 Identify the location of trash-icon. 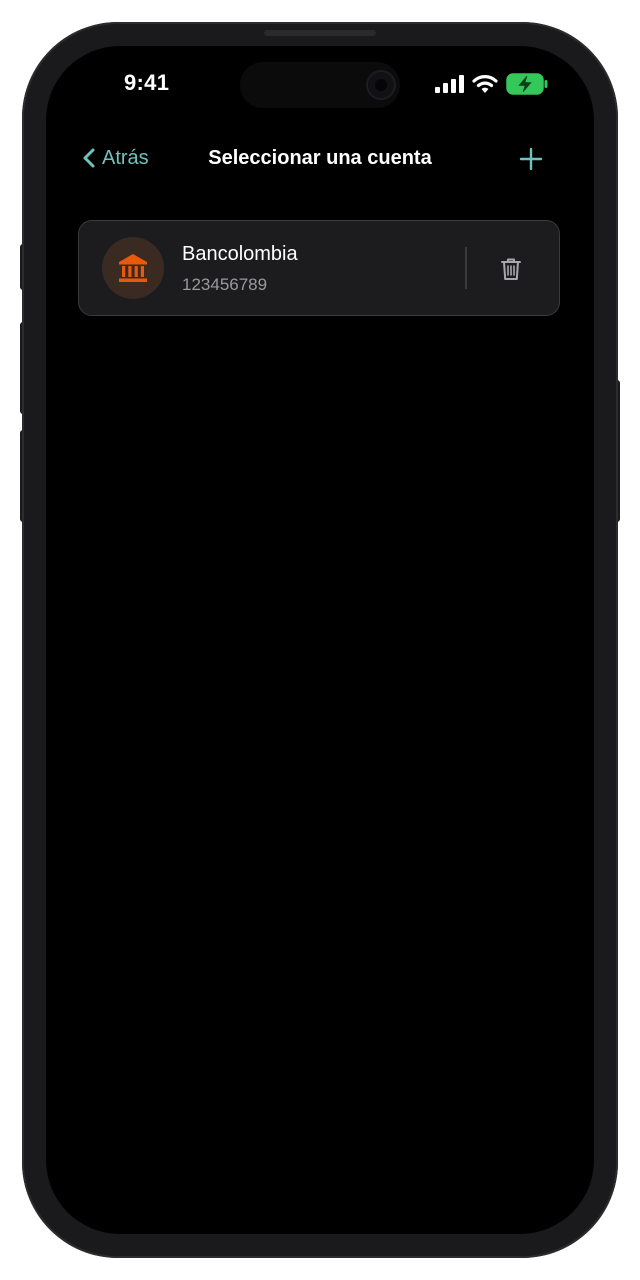
(511, 269).